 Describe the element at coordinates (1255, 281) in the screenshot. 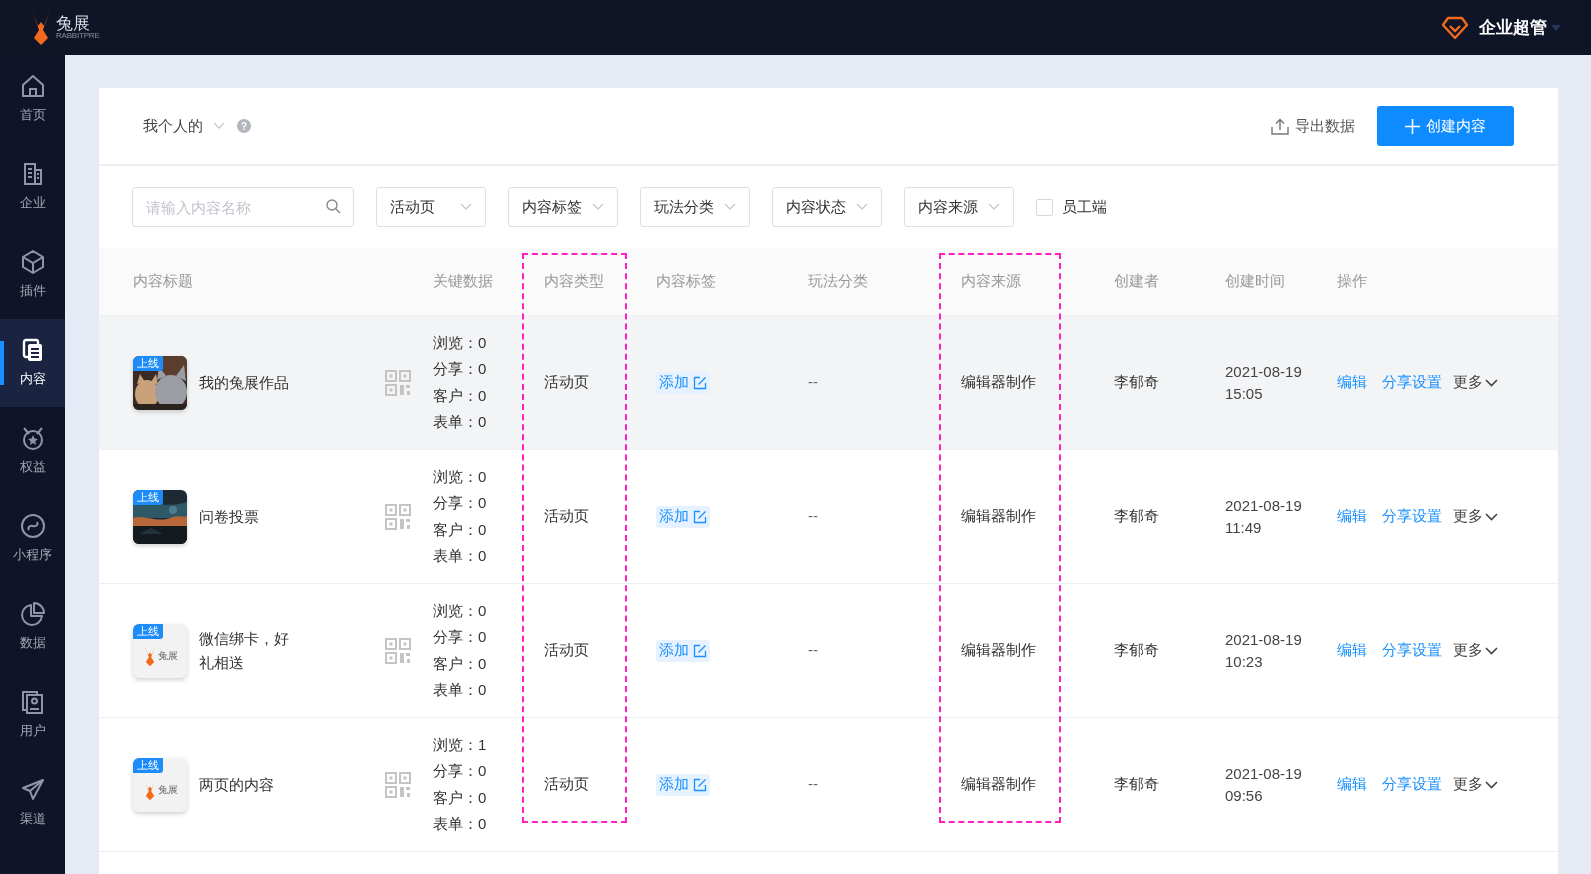

I see `column-header: 创建时间` at that location.